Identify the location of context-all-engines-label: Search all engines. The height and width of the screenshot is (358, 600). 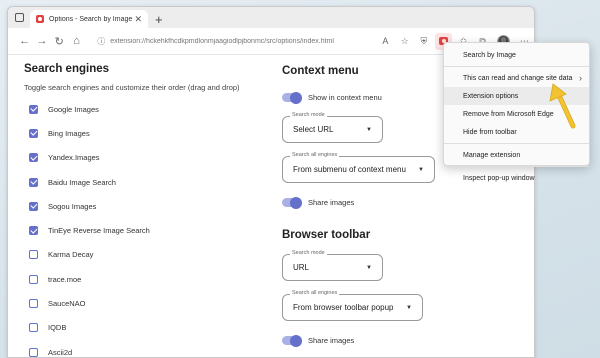
(315, 155).